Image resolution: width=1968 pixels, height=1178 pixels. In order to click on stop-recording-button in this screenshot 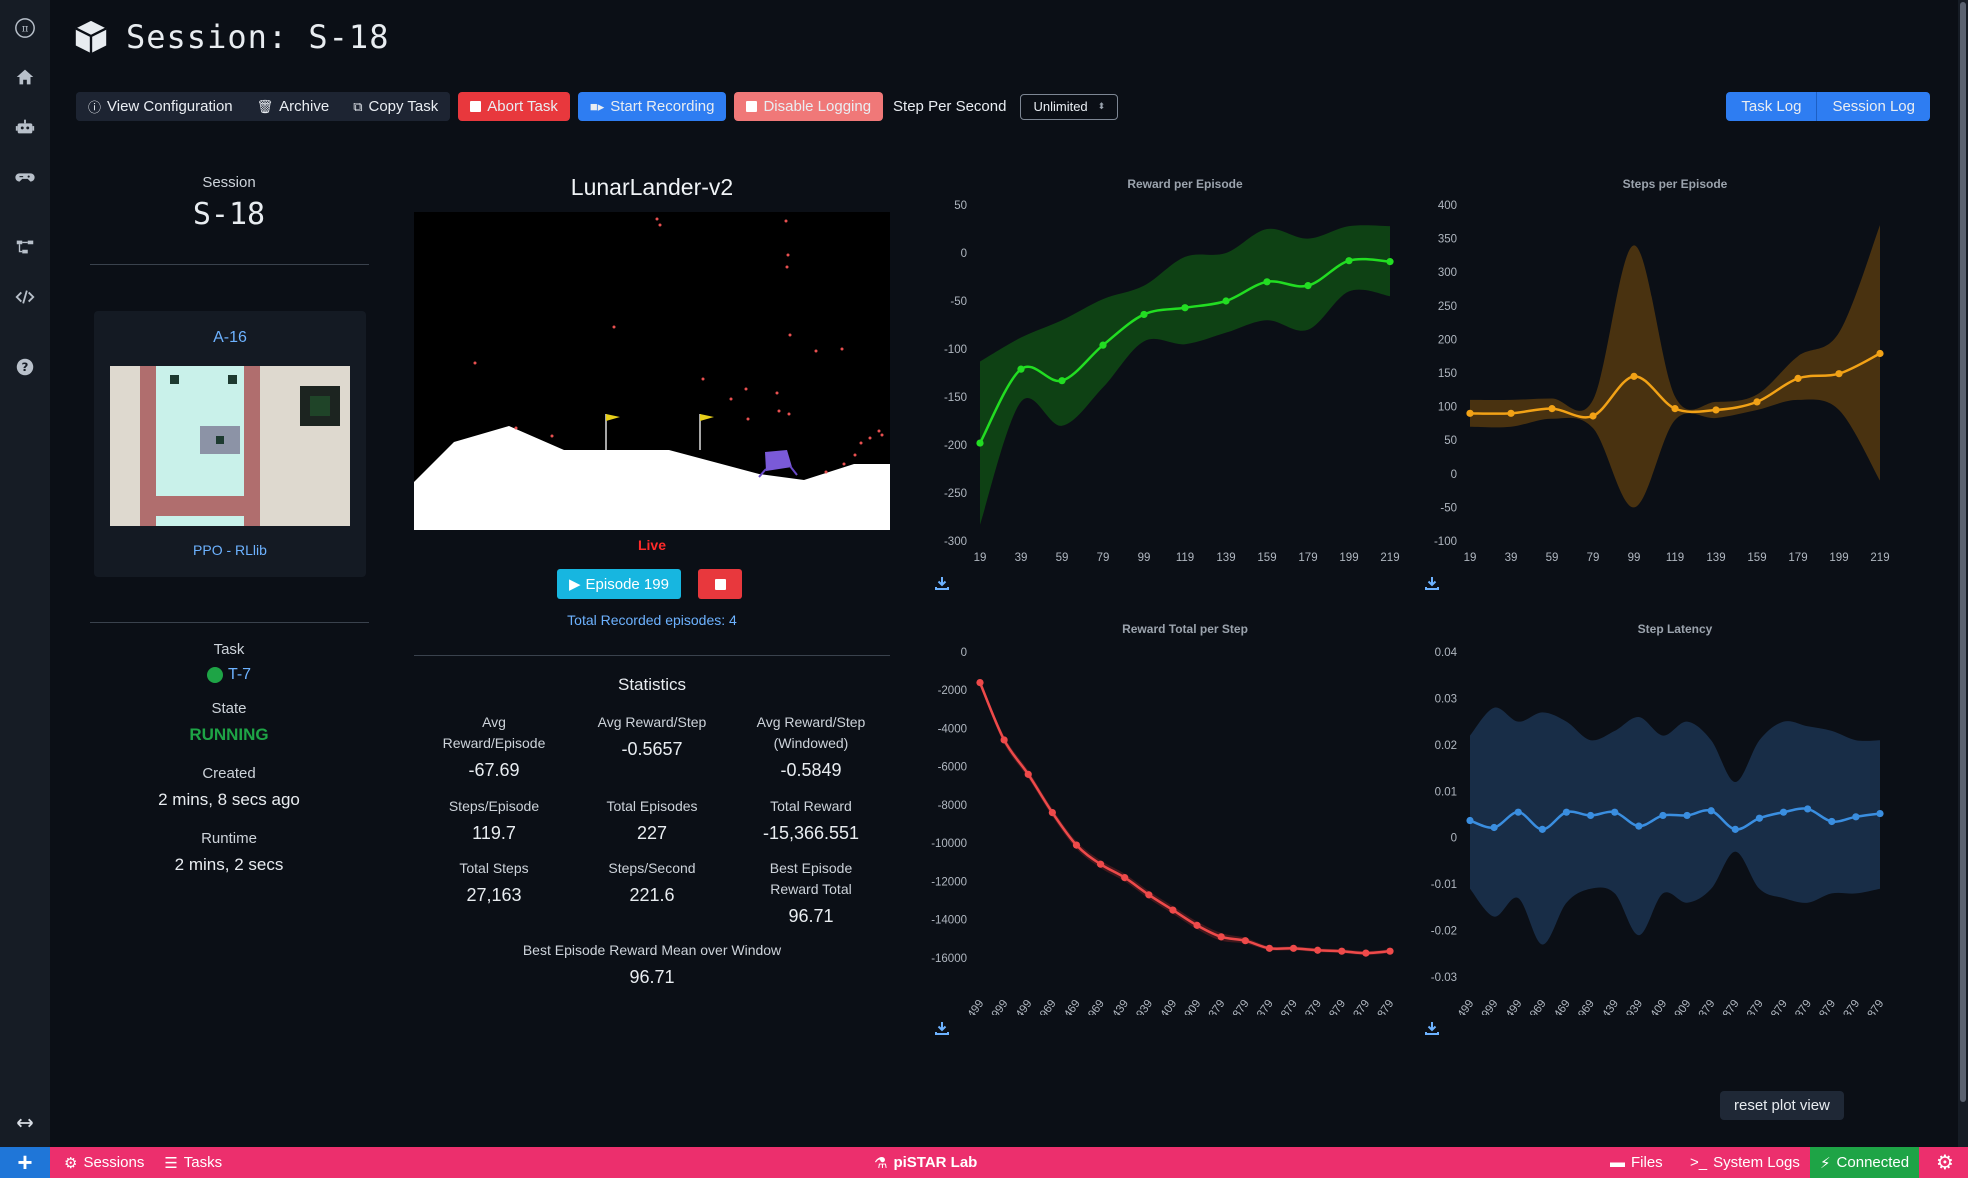, I will do `click(720, 584)`.